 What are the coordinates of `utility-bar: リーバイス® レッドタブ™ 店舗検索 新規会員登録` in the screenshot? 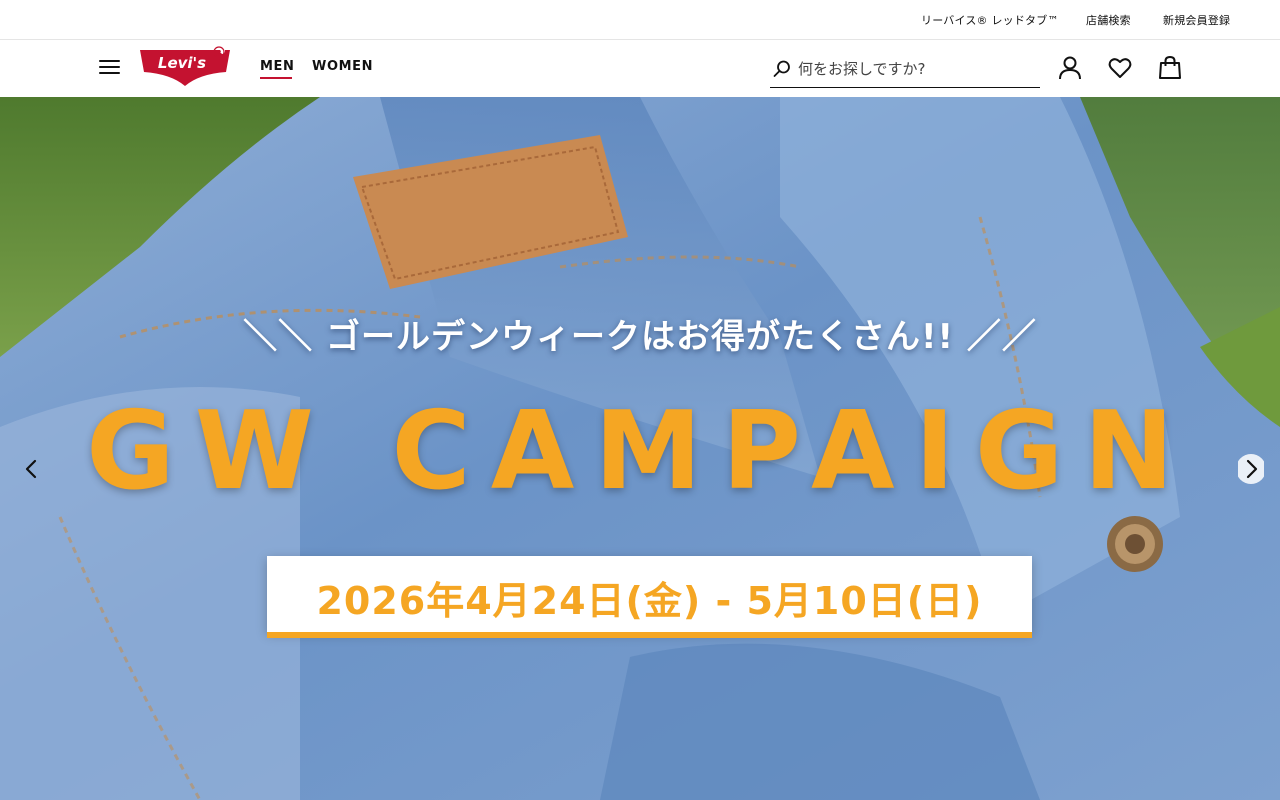 It's located at (640, 20).